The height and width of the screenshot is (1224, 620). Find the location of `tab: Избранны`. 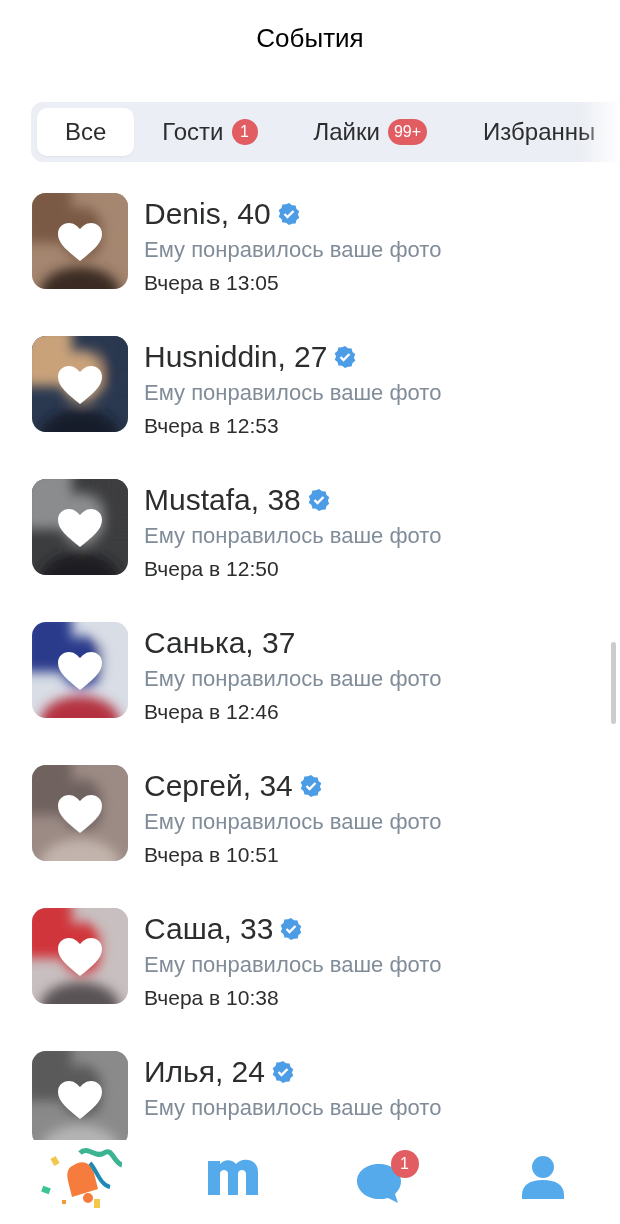

tab: Избранны is located at coordinates (537, 132).